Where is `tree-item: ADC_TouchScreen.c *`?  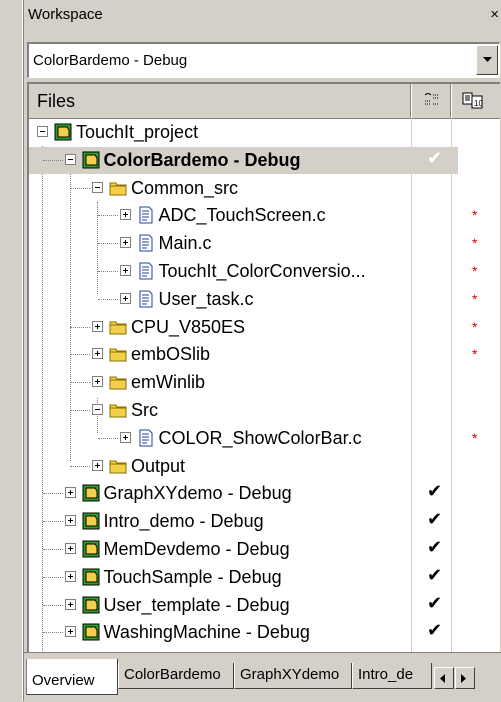
tree-item: ADC_TouchScreen.c * is located at coordinates (264, 215).